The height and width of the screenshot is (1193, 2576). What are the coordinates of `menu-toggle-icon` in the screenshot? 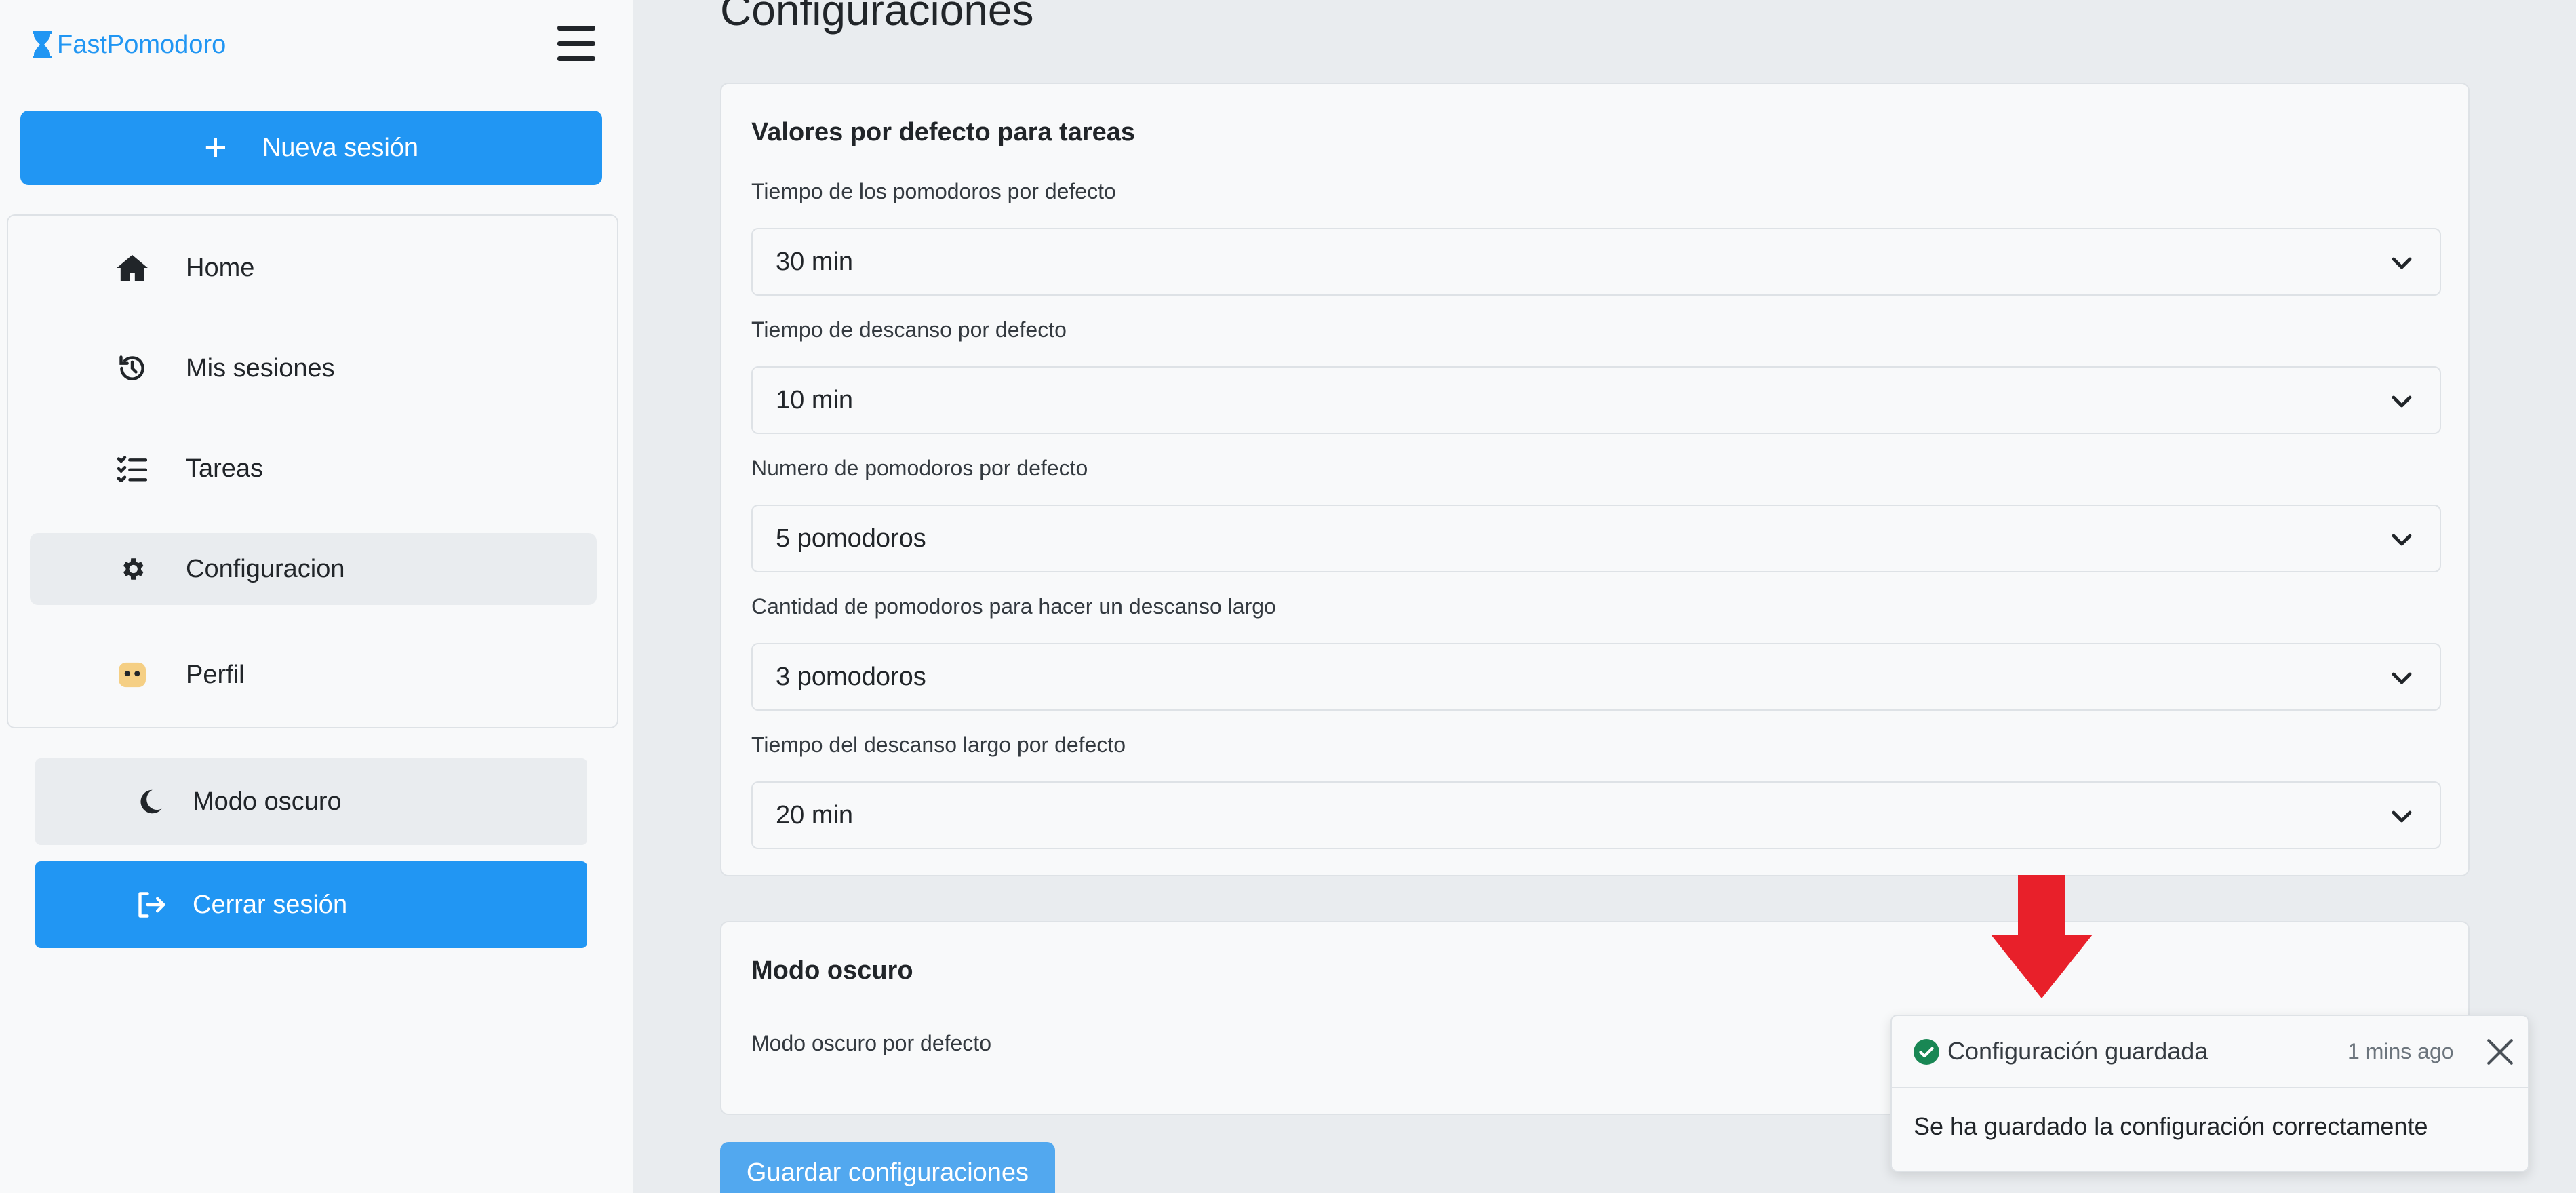 It's located at (576, 44).